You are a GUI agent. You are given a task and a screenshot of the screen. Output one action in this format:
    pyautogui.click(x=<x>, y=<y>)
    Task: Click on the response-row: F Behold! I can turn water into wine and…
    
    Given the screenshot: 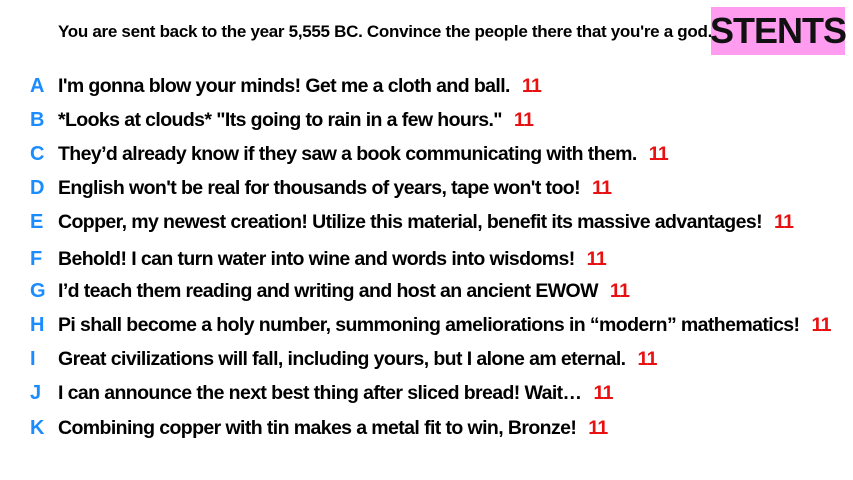 What is the action you would take?
    pyautogui.click(x=426, y=262)
    